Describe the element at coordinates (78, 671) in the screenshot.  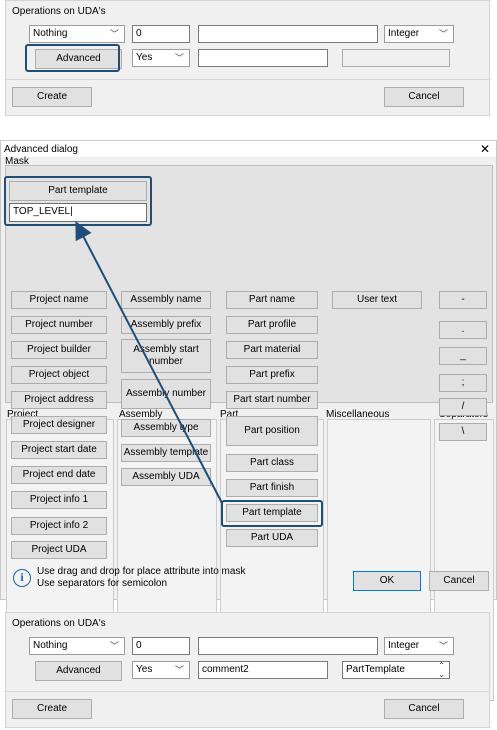
I see `advanced-button: Advanced` at that location.